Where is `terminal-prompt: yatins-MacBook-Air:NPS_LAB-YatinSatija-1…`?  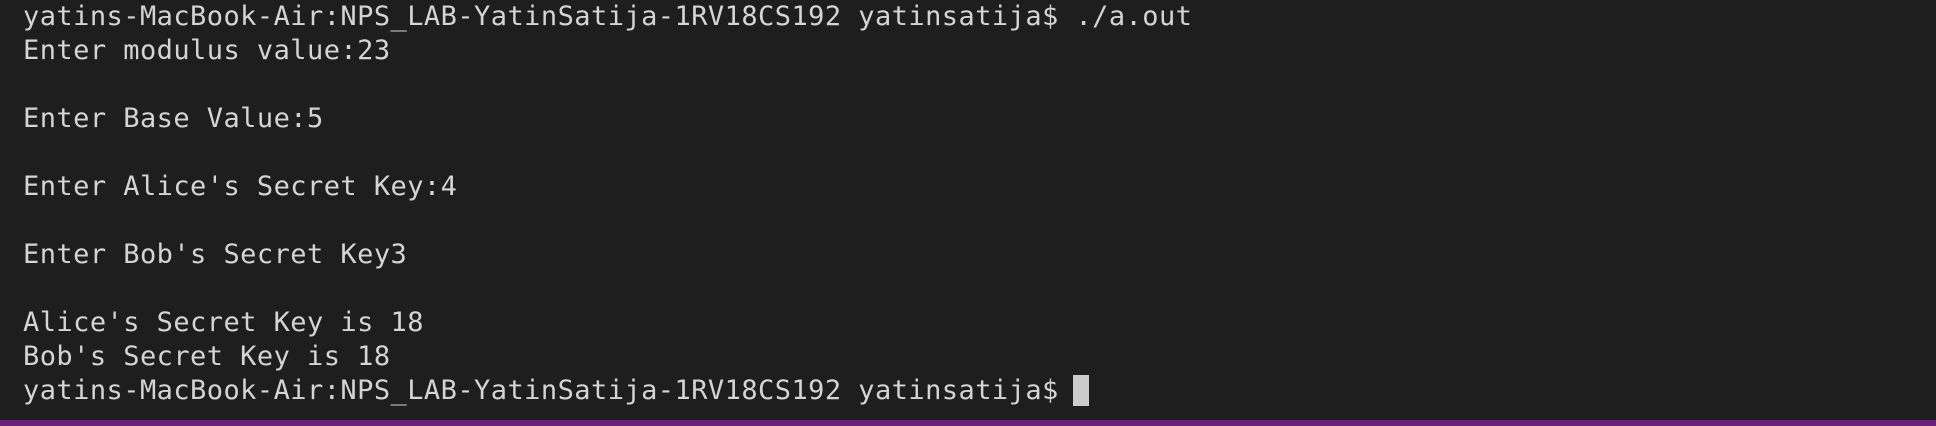 terminal-prompt: yatins-MacBook-Air:NPS_LAB-YatinSatija-1… is located at coordinates (541, 390).